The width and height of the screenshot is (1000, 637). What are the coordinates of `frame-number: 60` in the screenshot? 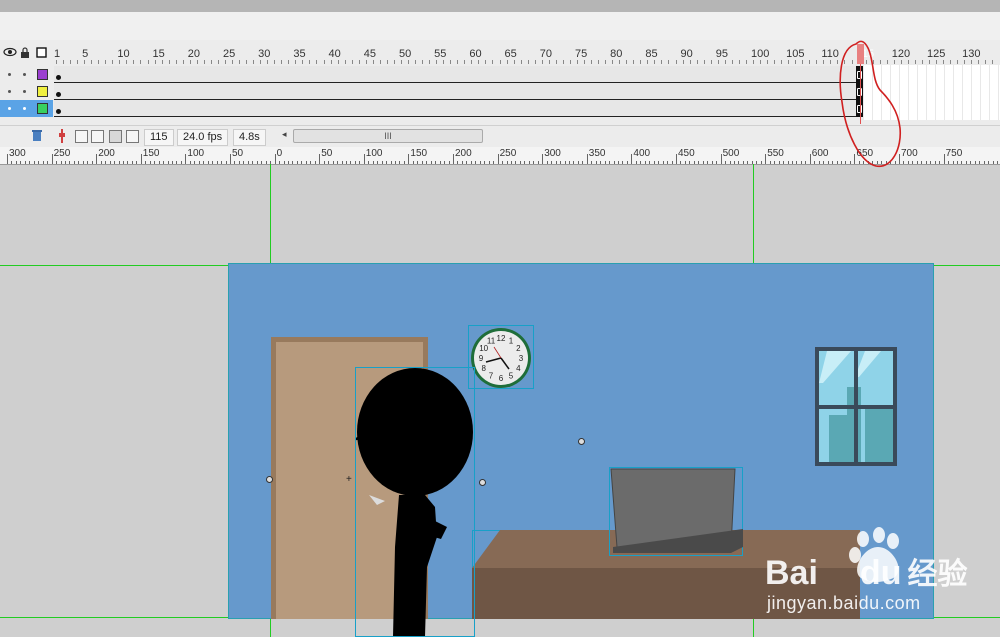 It's located at (475, 54).